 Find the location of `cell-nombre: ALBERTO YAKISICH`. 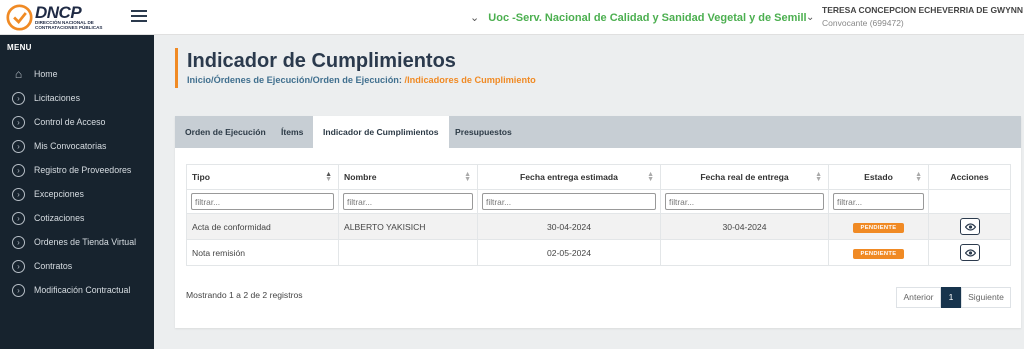

cell-nombre: ALBERTO YAKISICH is located at coordinates (408, 226).